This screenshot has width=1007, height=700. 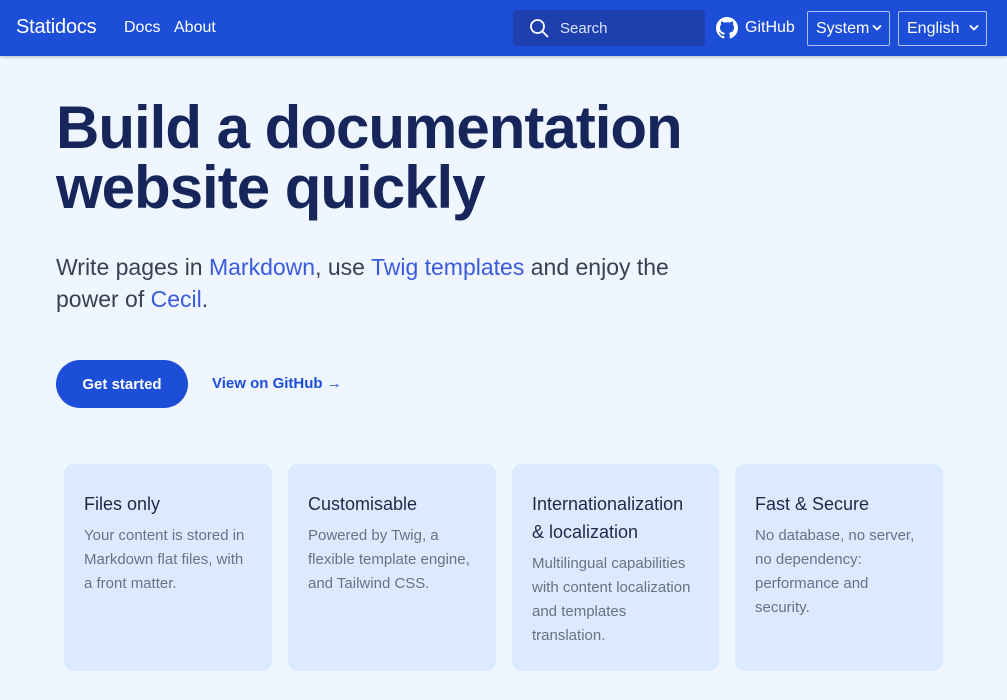 I want to click on hero-sub-text: , use, so click(x=343, y=267).